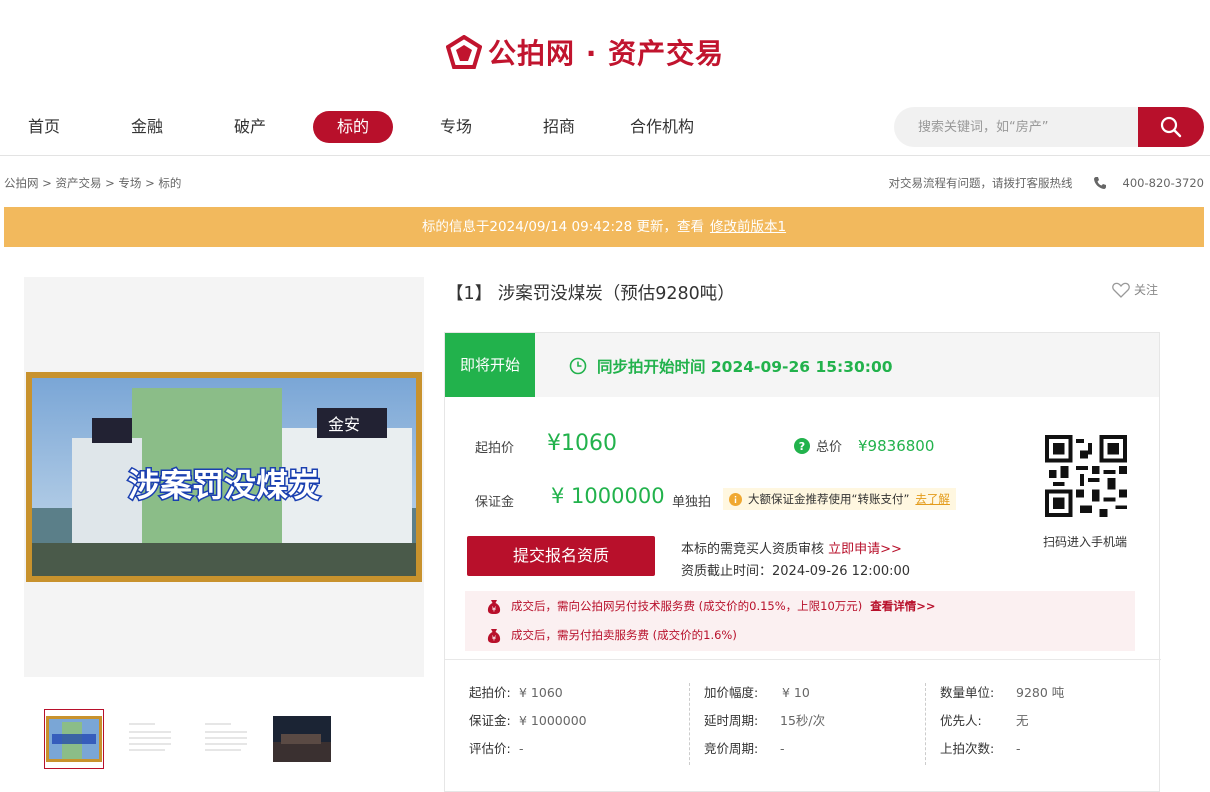 This screenshot has width=1210, height=792. What do you see at coordinates (590, 294) in the screenshot?
I see `lot-title: 【1】 涉案罚没煤炭（预估9280吨）` at bounding box center [590, 294].